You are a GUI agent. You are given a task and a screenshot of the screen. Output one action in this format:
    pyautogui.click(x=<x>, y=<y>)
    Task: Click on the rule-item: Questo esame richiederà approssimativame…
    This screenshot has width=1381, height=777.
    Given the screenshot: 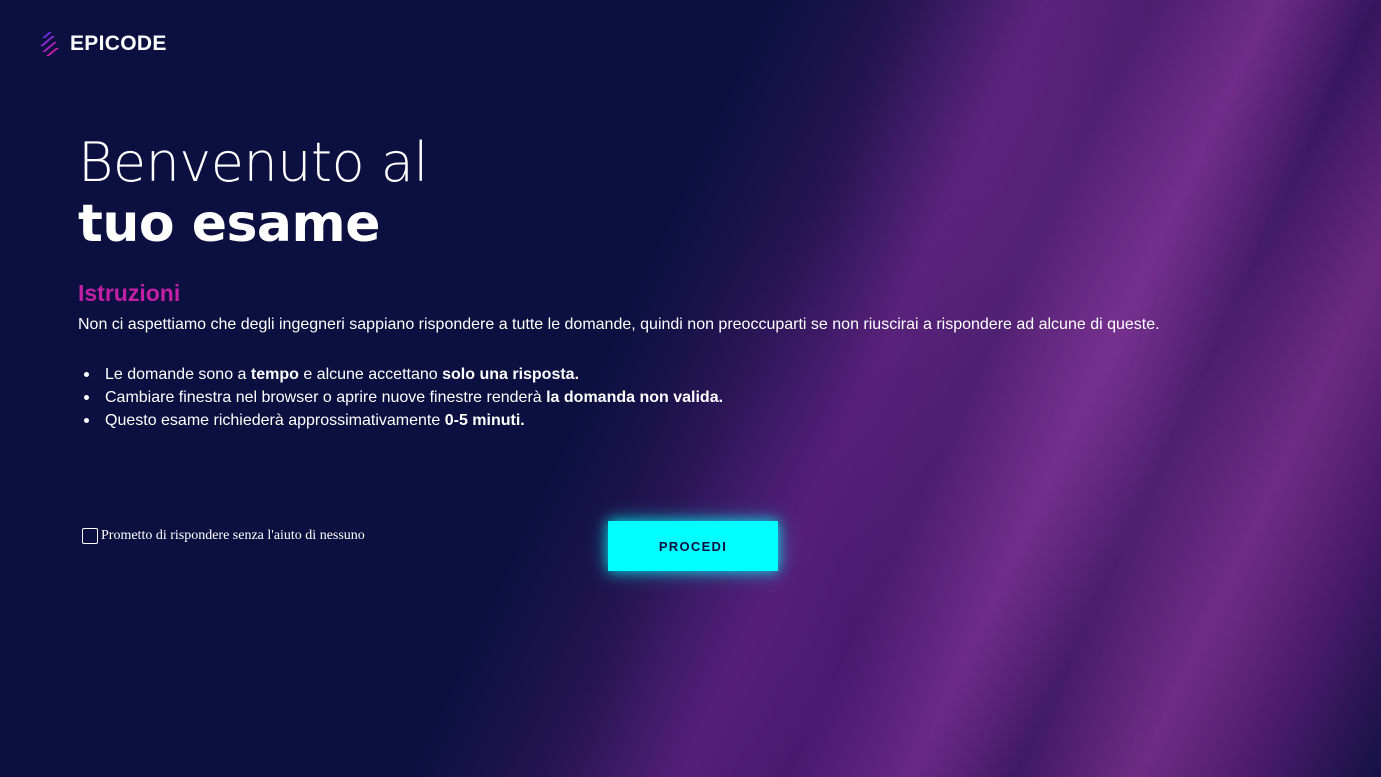 What is the action you would take?
    pyautogui.click(x=400, y=420)
    